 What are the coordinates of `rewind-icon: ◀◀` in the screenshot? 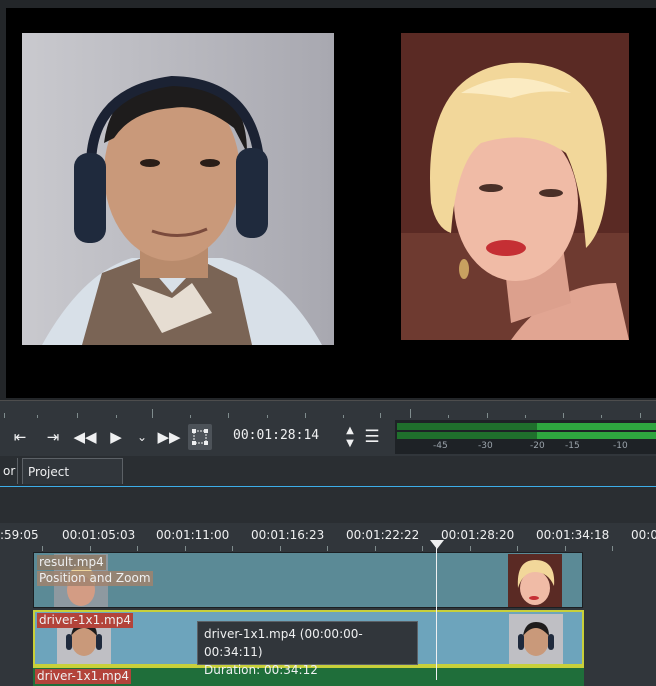 It's located at (85, 437).